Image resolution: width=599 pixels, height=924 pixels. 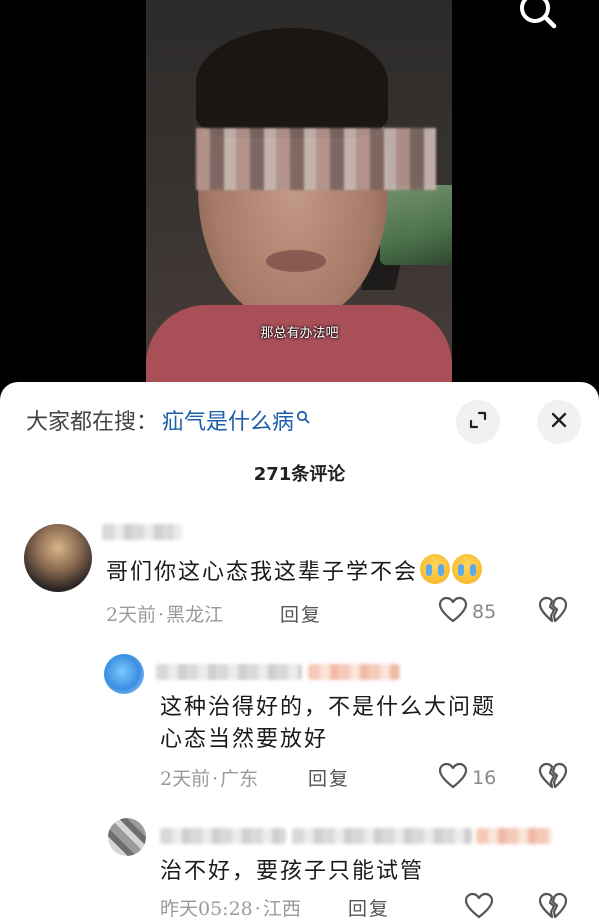 I want to click on like-button: 85, so click(x=467, y=612).